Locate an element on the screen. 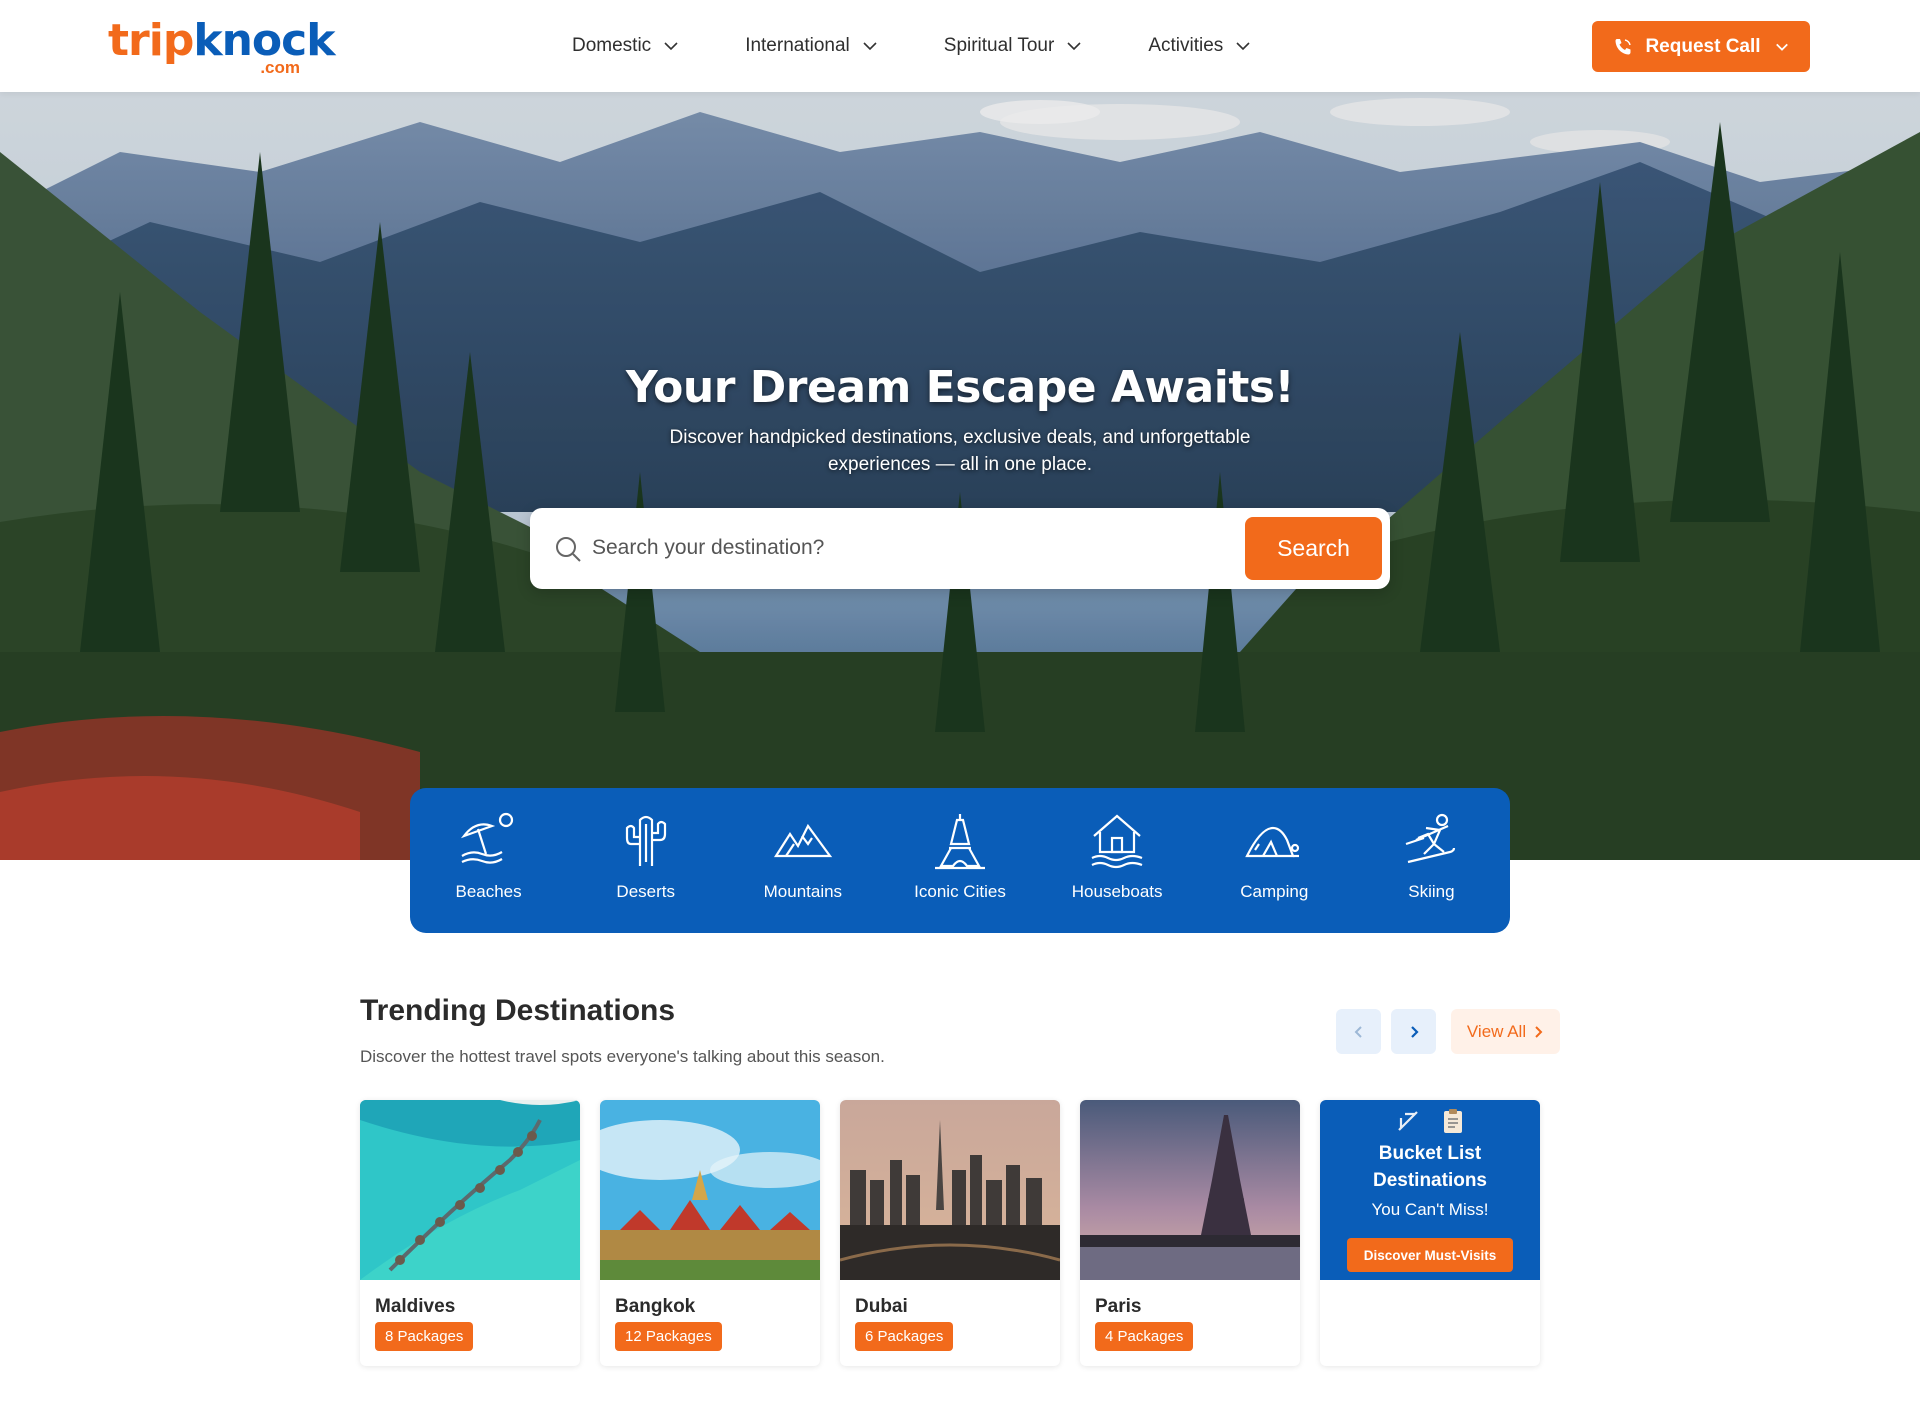 Image resolution: width=1920 pixels, height=1427 pixels. category-skiing: Skiing is located at coordinates (1431, 860).